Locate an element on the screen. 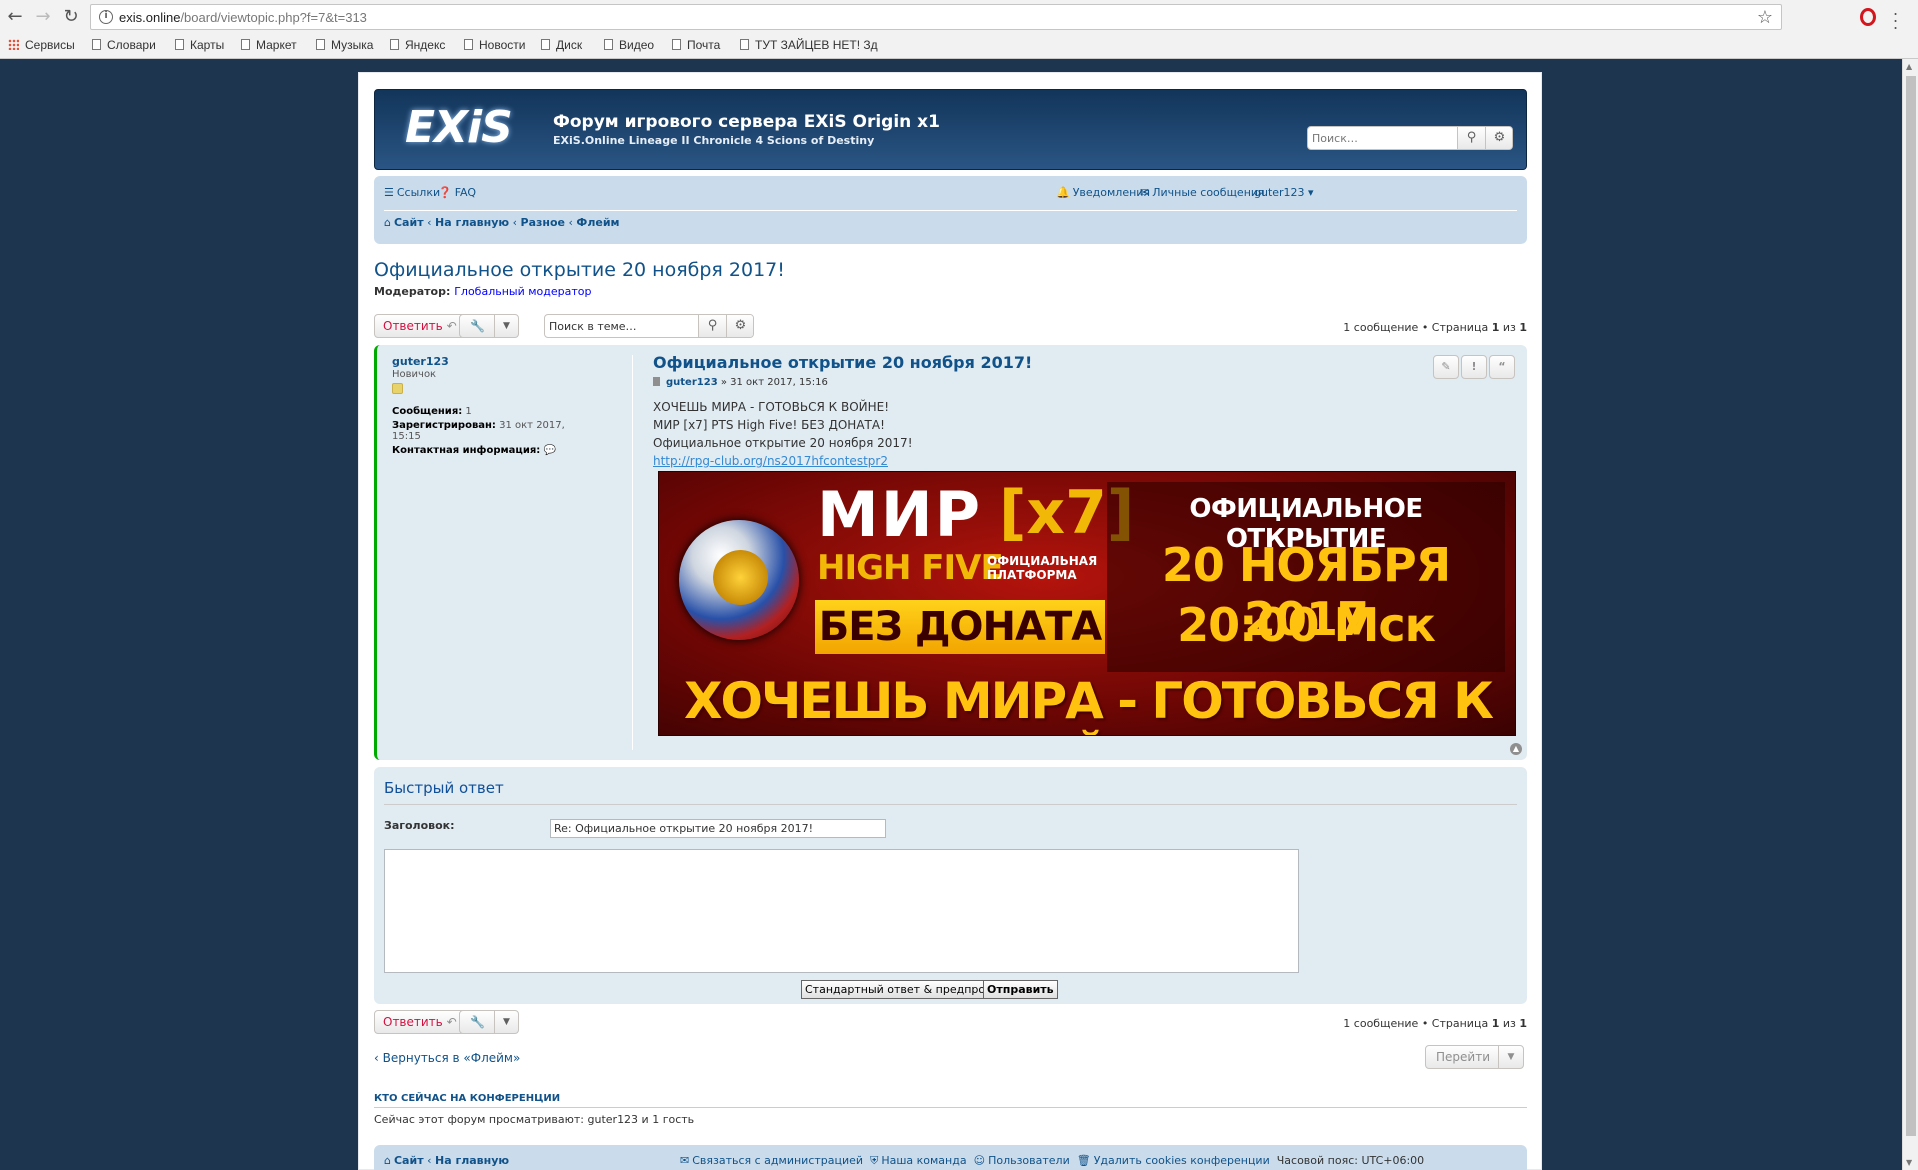  reload-icon: ↻ is located at coordinates (71, 17).